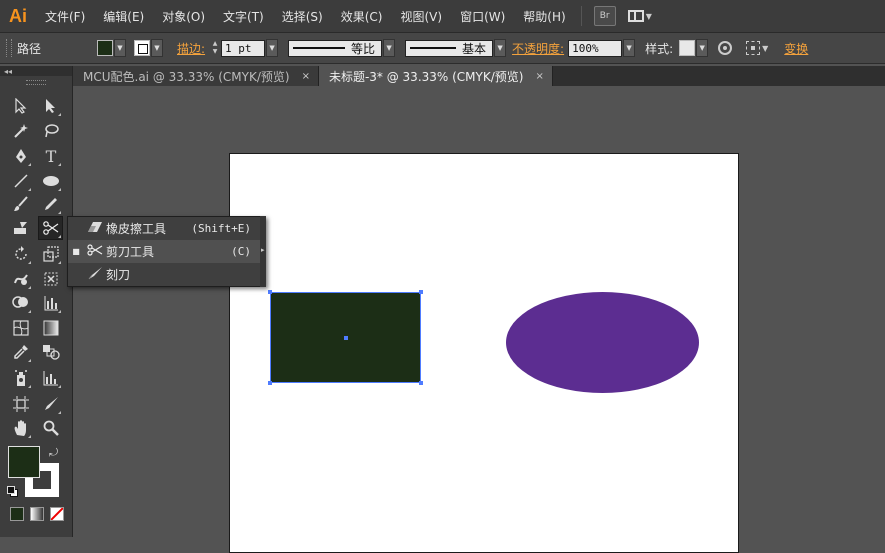 Image resolution: width=885 pixels, height=553 pixels. What do you see at coordinates (21, 106) in the screenshot?
I see `selection-tool` at bounding box center [21, 106].